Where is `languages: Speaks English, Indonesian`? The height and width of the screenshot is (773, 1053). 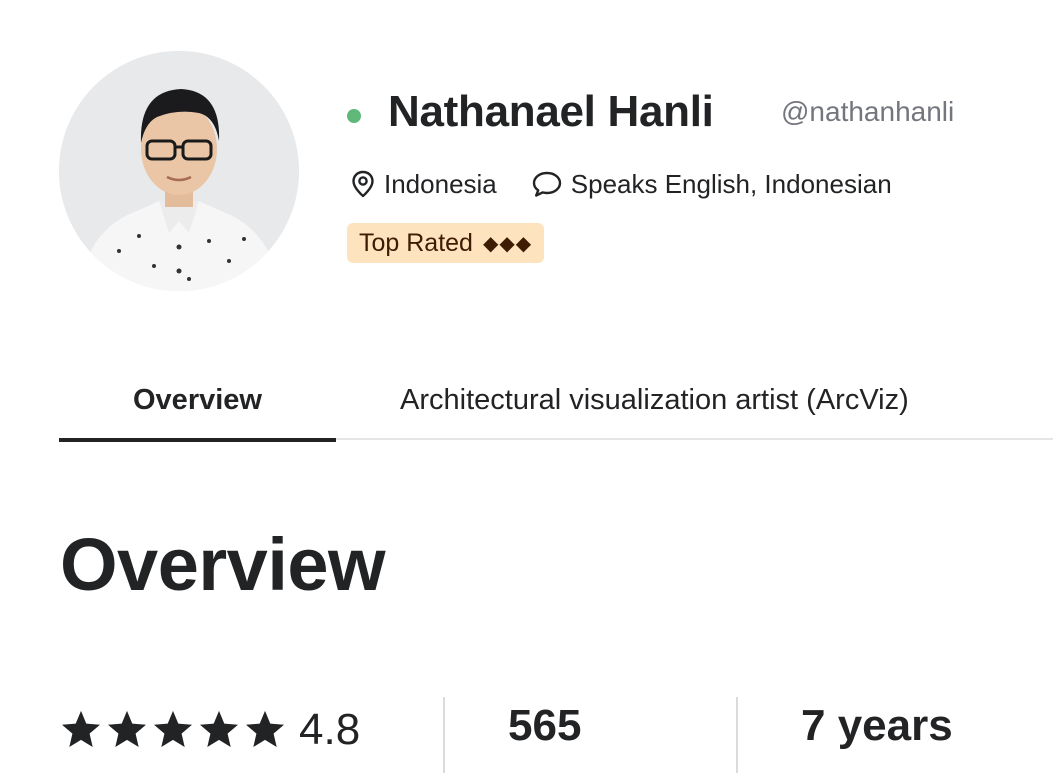
languages: Speaks English, Indonesian is located at coordinates (711, 184).